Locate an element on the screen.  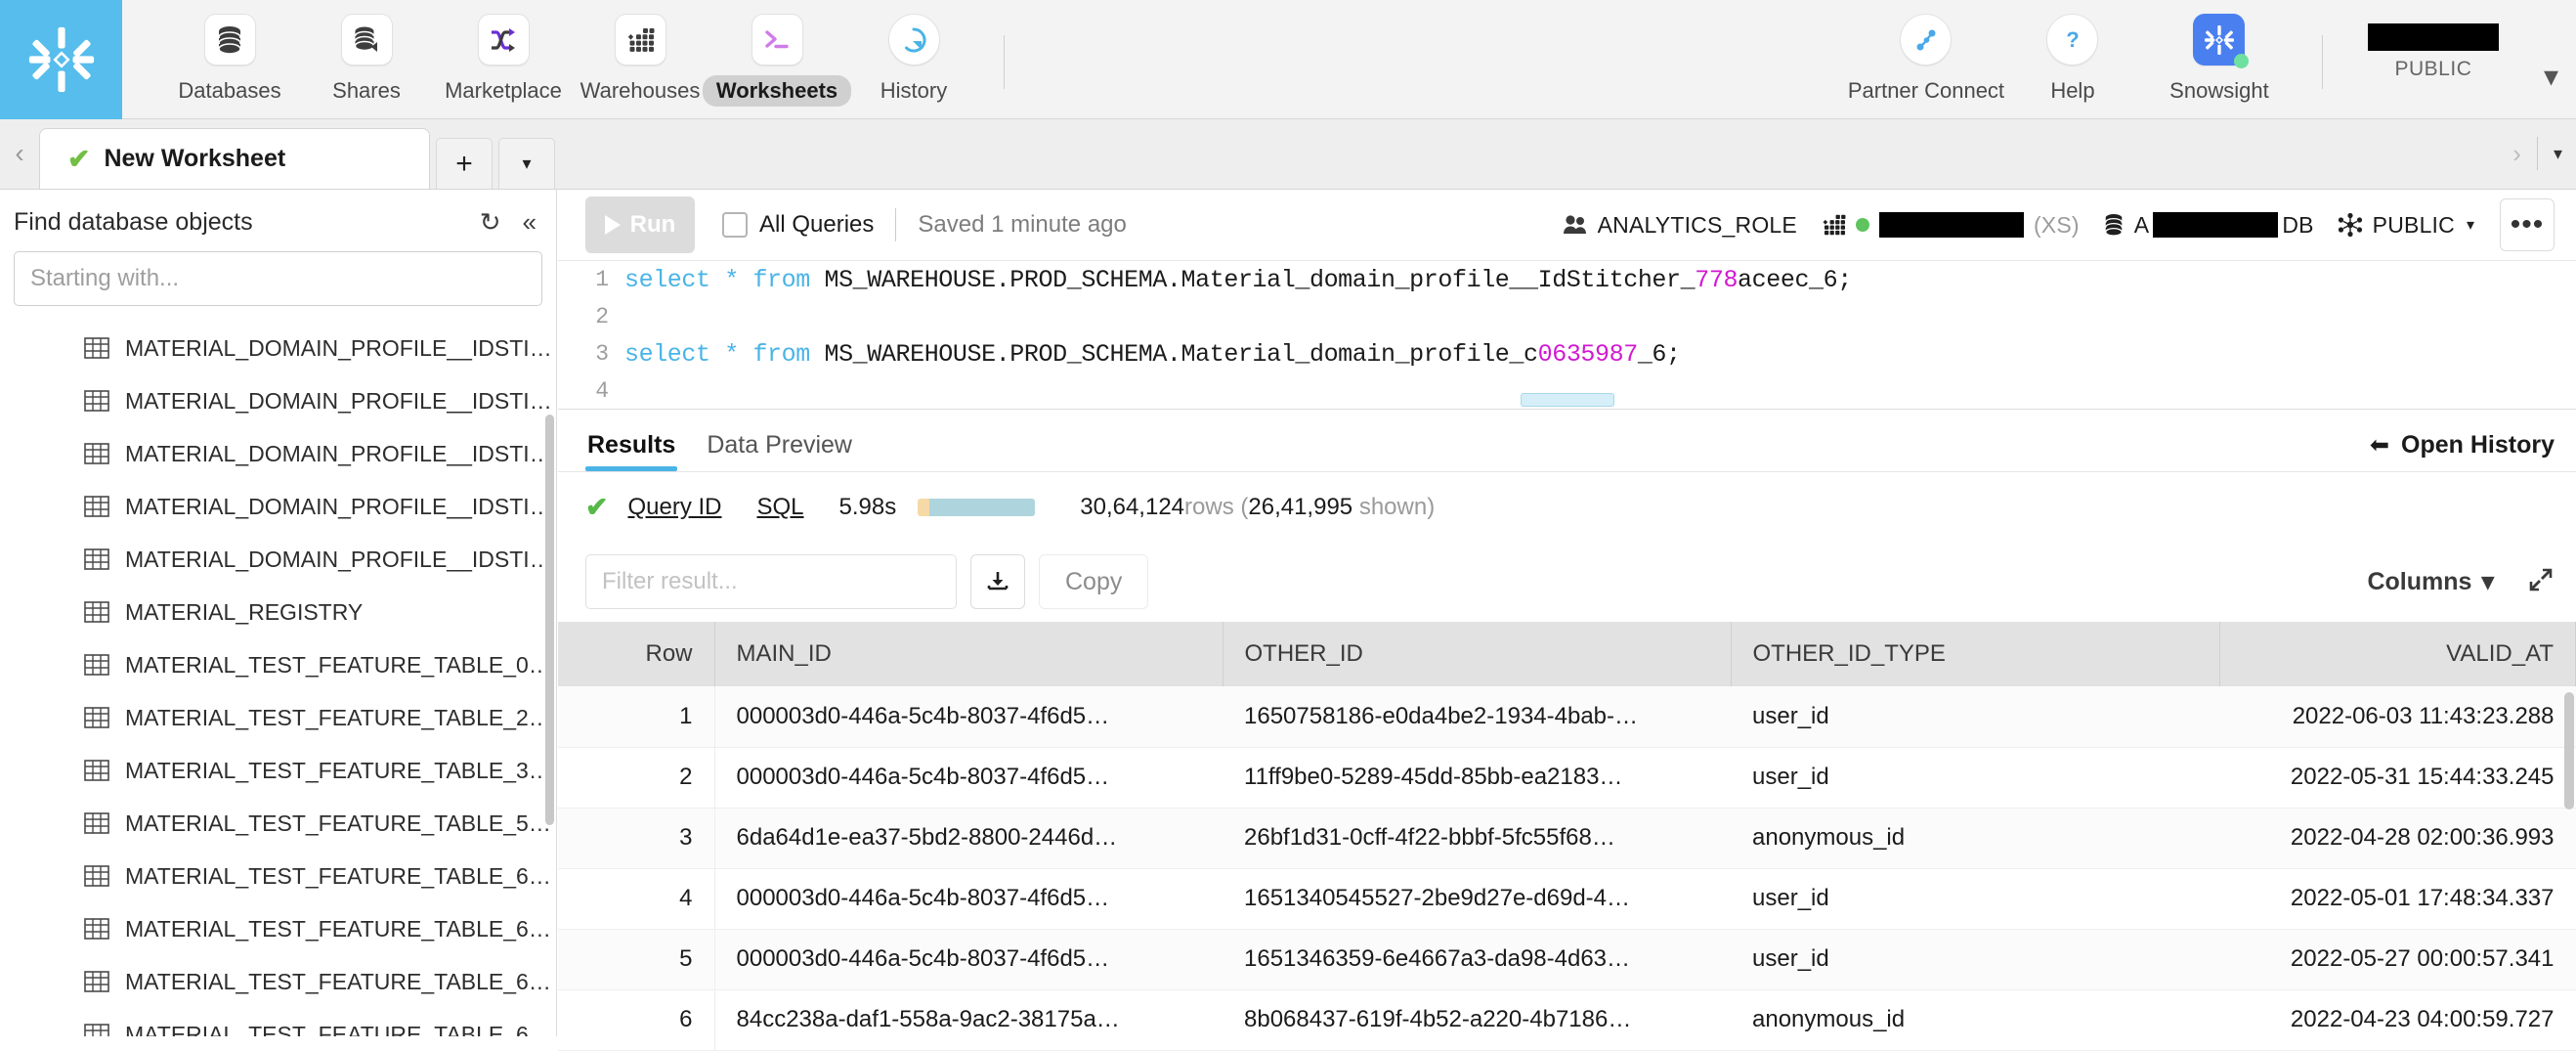
snowsight-status-dot is located at coordinates (2242, 61).